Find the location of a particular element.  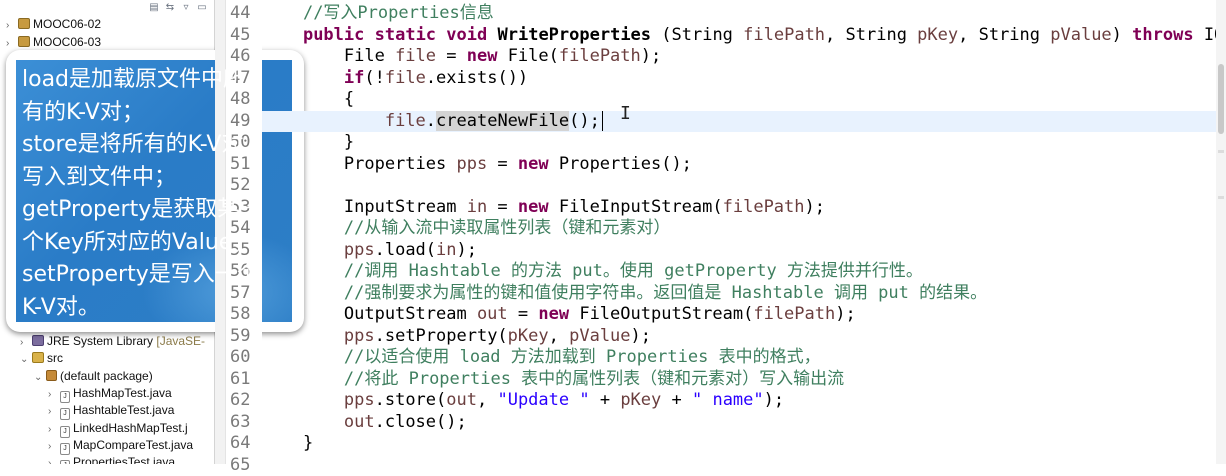

code-token: pValue is located at coordinates (599, 336).